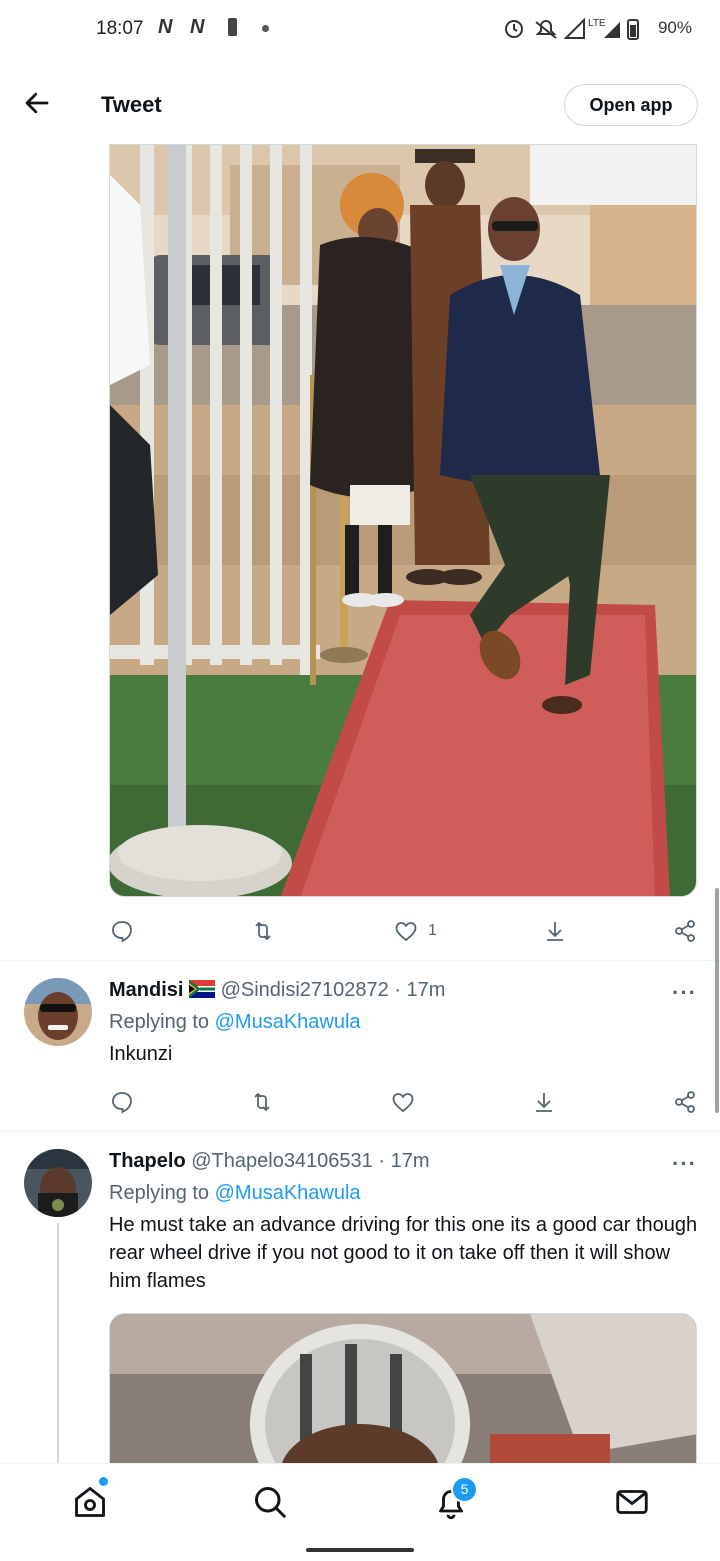 The height and width of the screenshot is (1561, 720). What do you see at coordinates (232, 27) in the screenshot?
I see `battery-small-icon` at bounding box center [232, 27].